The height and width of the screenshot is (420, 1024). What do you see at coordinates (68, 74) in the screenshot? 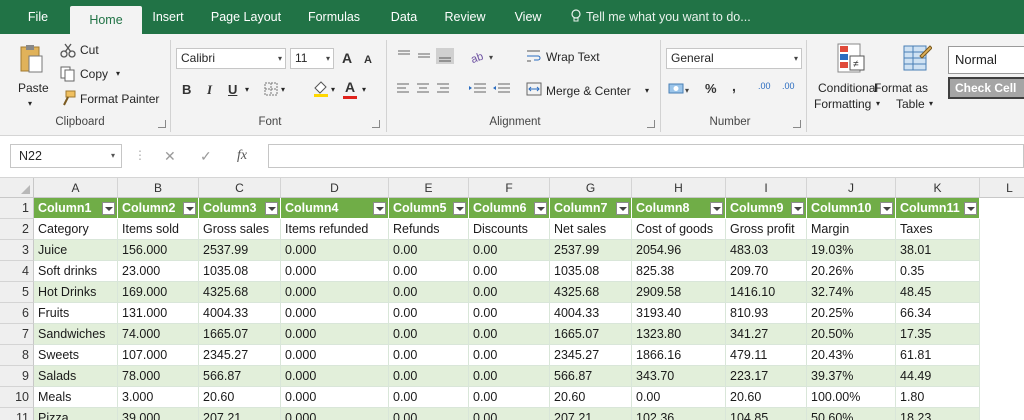
I see `copy-icon` at bounding box center [68, 74].